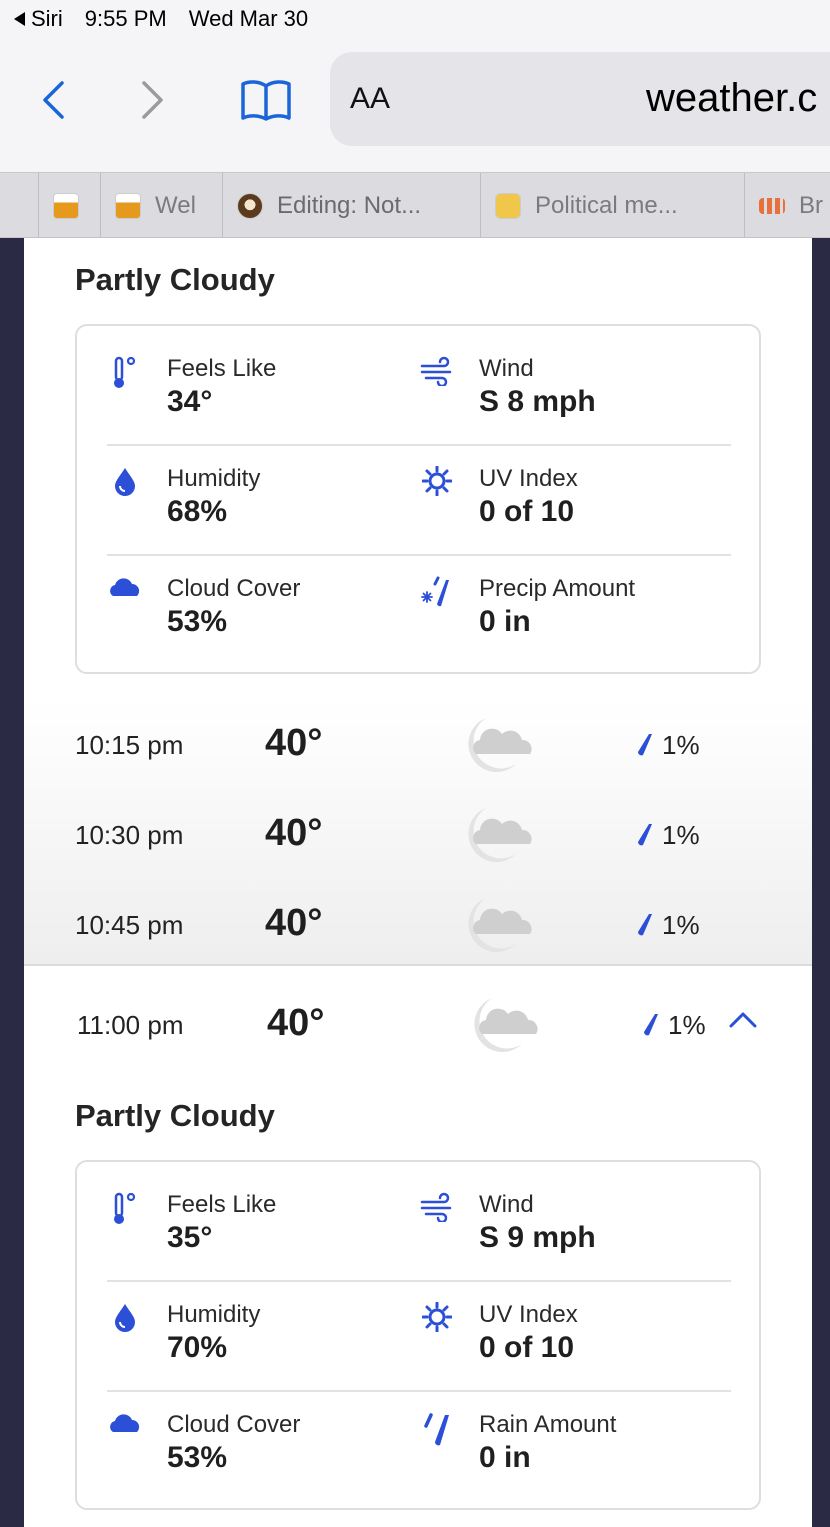  I want to click on chart-favicon-icon, so click(772, 206).